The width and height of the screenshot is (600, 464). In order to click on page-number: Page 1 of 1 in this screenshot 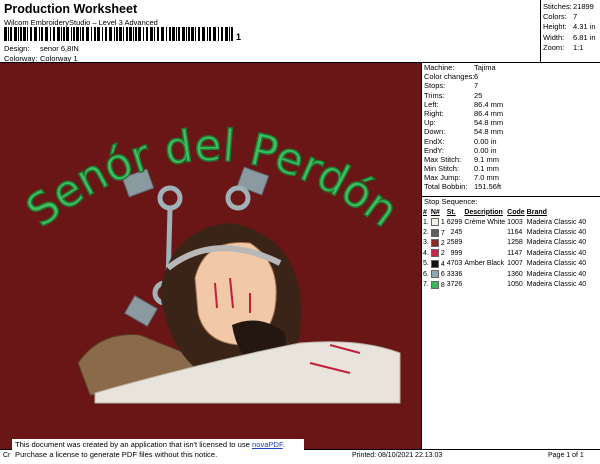, I will do `click(566, 455)`.